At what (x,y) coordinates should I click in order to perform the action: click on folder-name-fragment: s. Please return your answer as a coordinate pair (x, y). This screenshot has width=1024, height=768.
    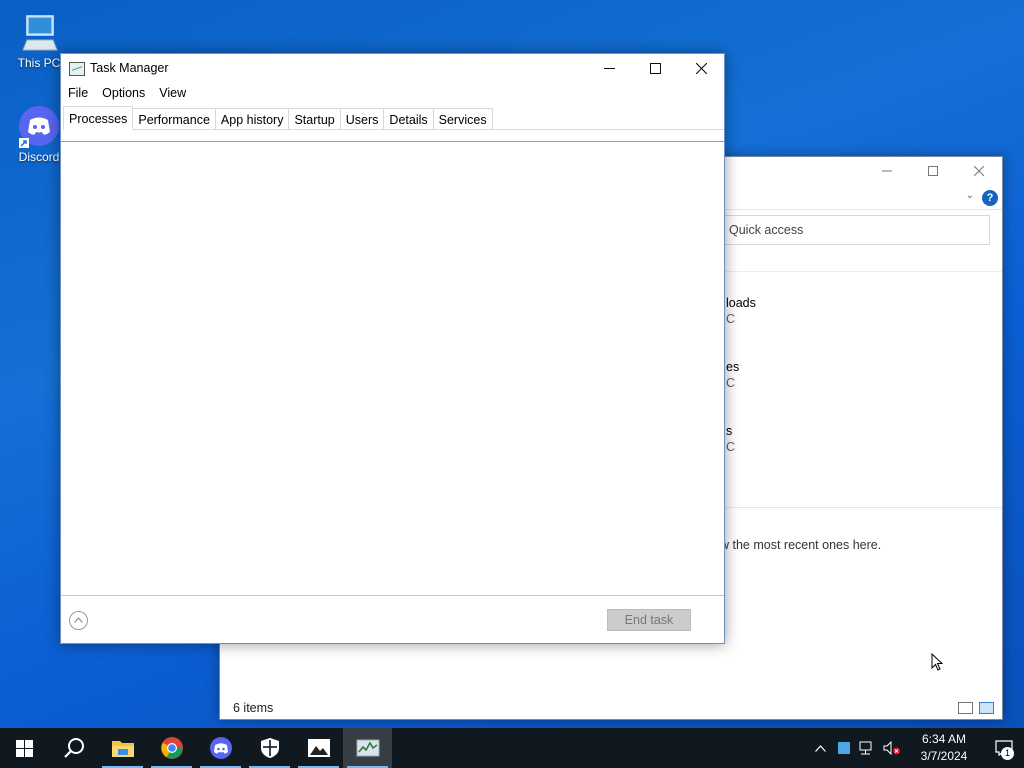
    Looking at the image, I should click on (729, 431).